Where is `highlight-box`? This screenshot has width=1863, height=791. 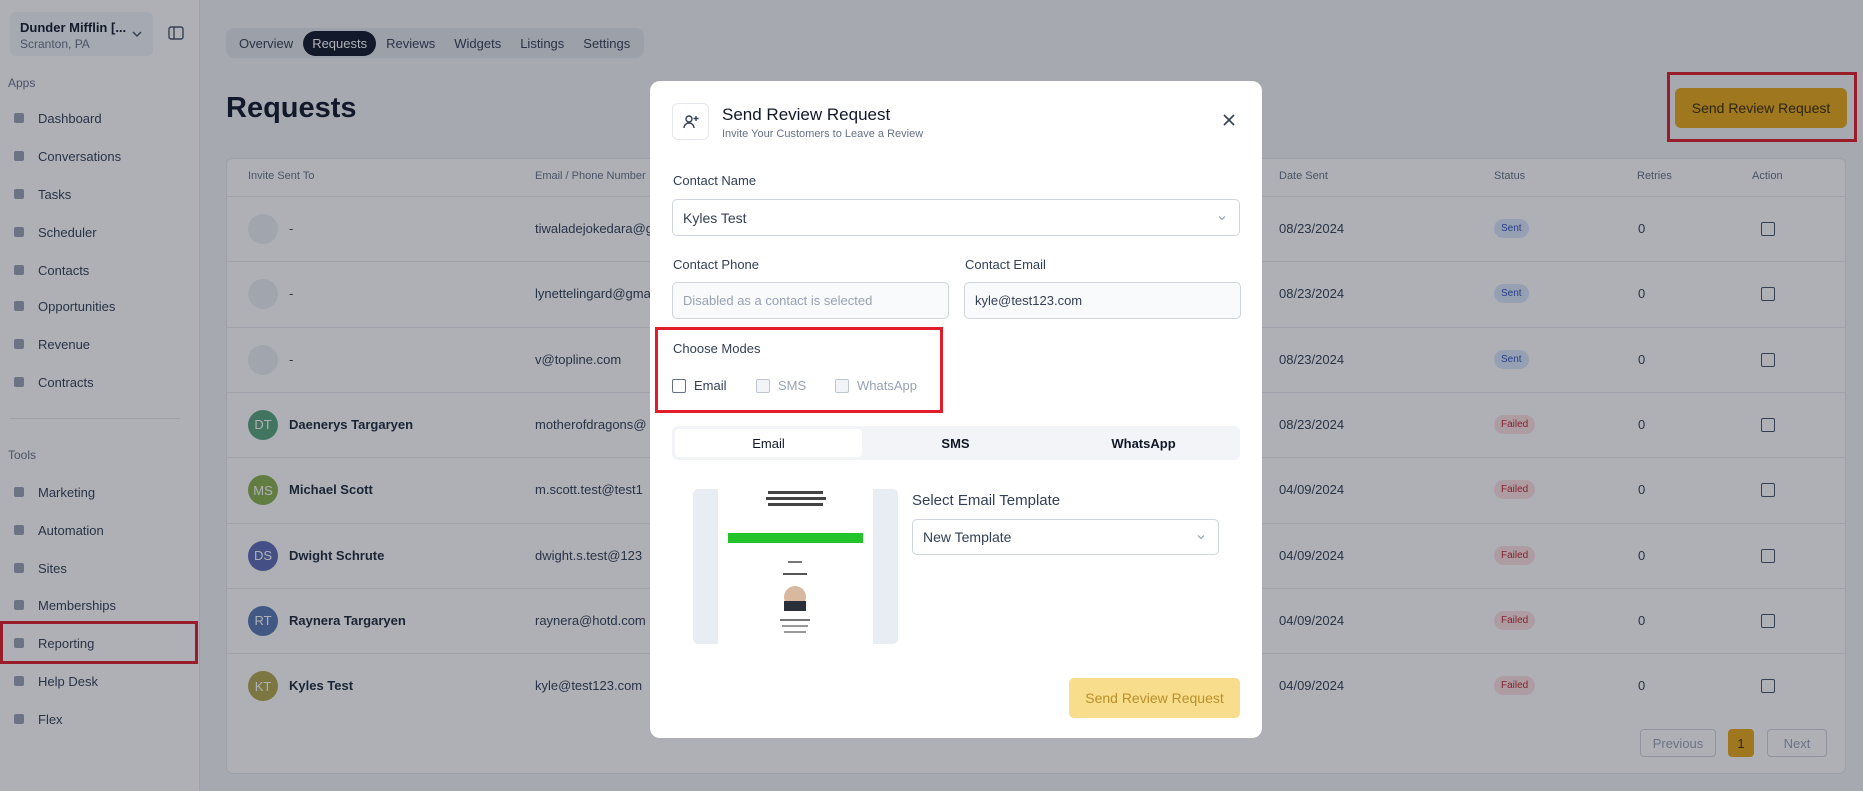 highlight-box is located at coordinates (799, 370).